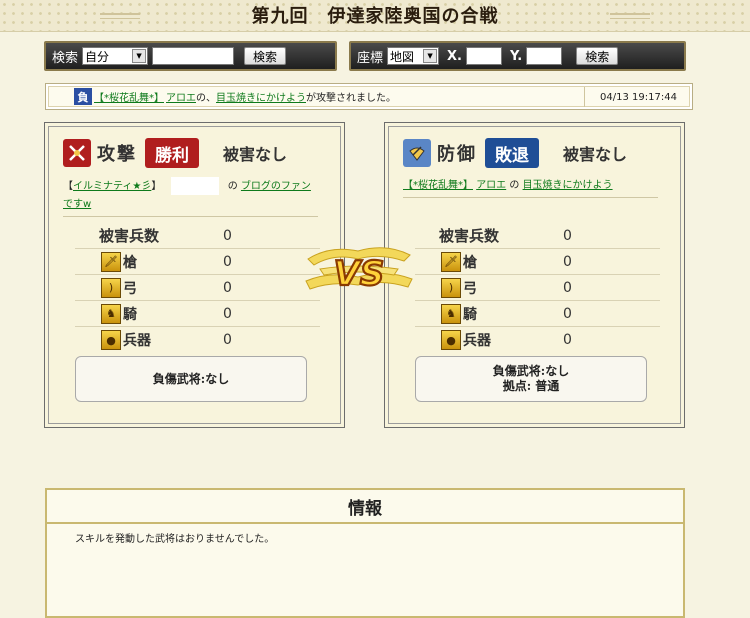 The image size is (750, 618). I want to click on search-target-select: 自分 ▼, so click(115, 56).